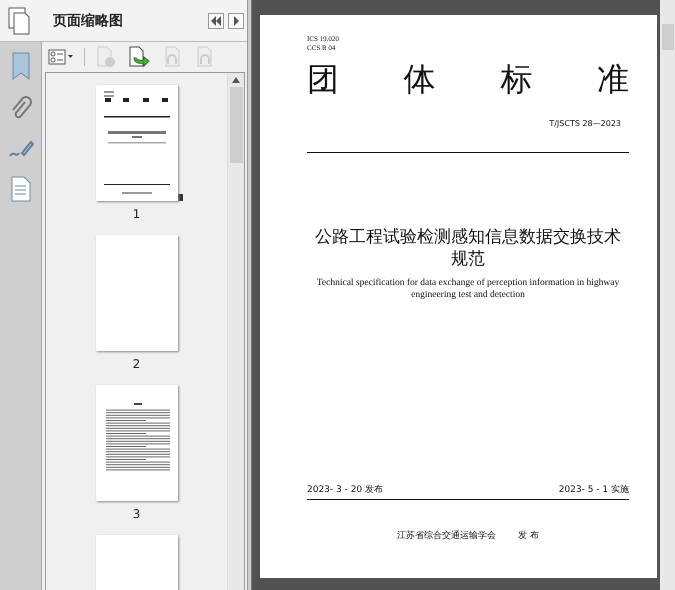 This screenshot has height=590, width=675. I want to click on publisher: 江苏省综合交通运输学会, so click(446, 536).